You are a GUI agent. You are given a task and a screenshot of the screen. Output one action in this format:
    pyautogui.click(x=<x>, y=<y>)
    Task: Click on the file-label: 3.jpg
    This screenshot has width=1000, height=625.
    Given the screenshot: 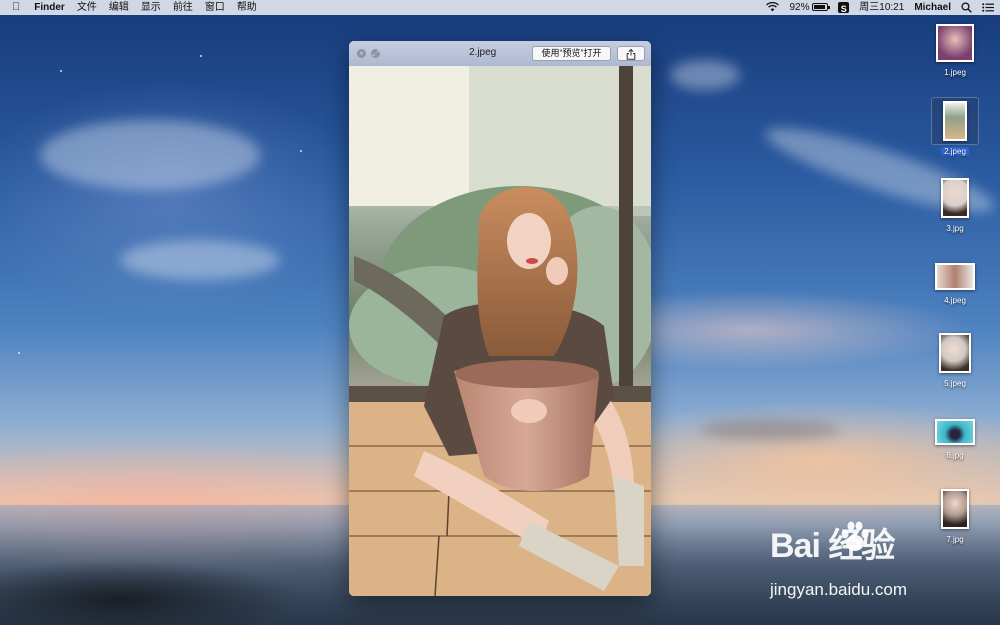 What is the action you would take?
    pyautogui.click(x=955, y=228)
    